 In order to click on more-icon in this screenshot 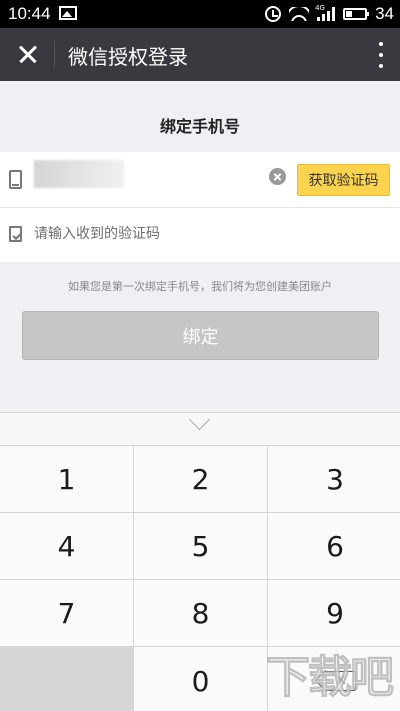, I will do `click(381, 55)`.